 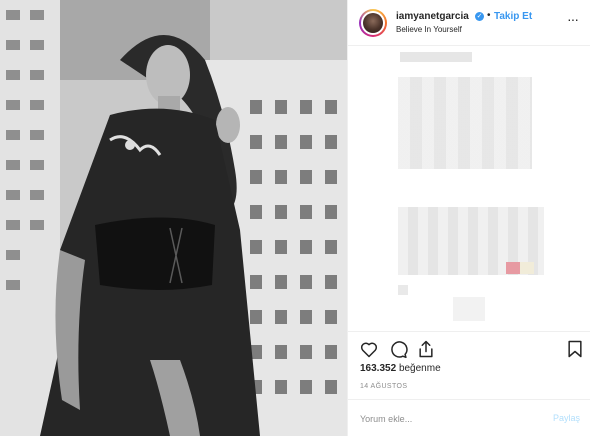 I want to click on avatar, so click(x=373, y=23).